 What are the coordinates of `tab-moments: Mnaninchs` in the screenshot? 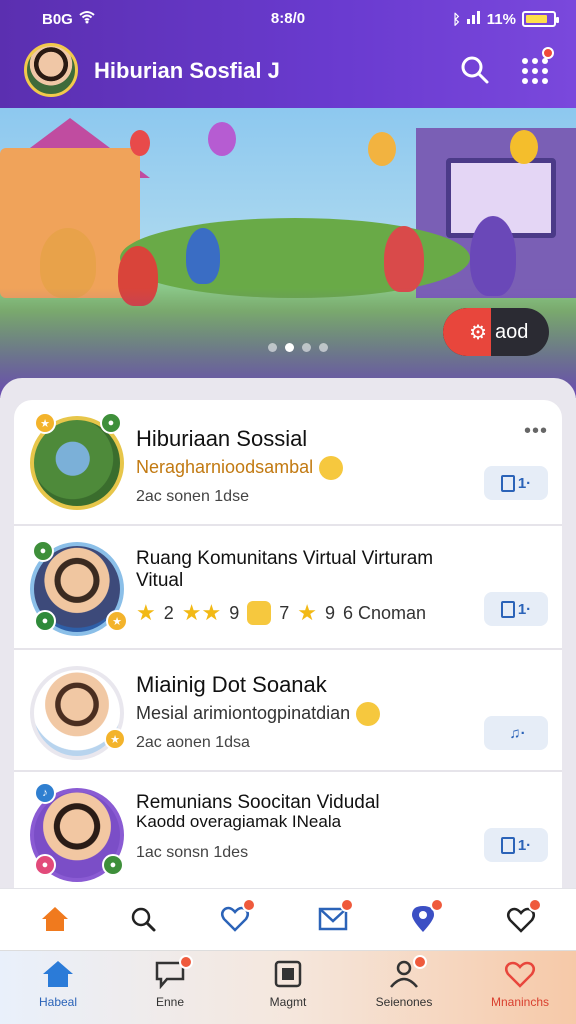 It's located at (520, 984).